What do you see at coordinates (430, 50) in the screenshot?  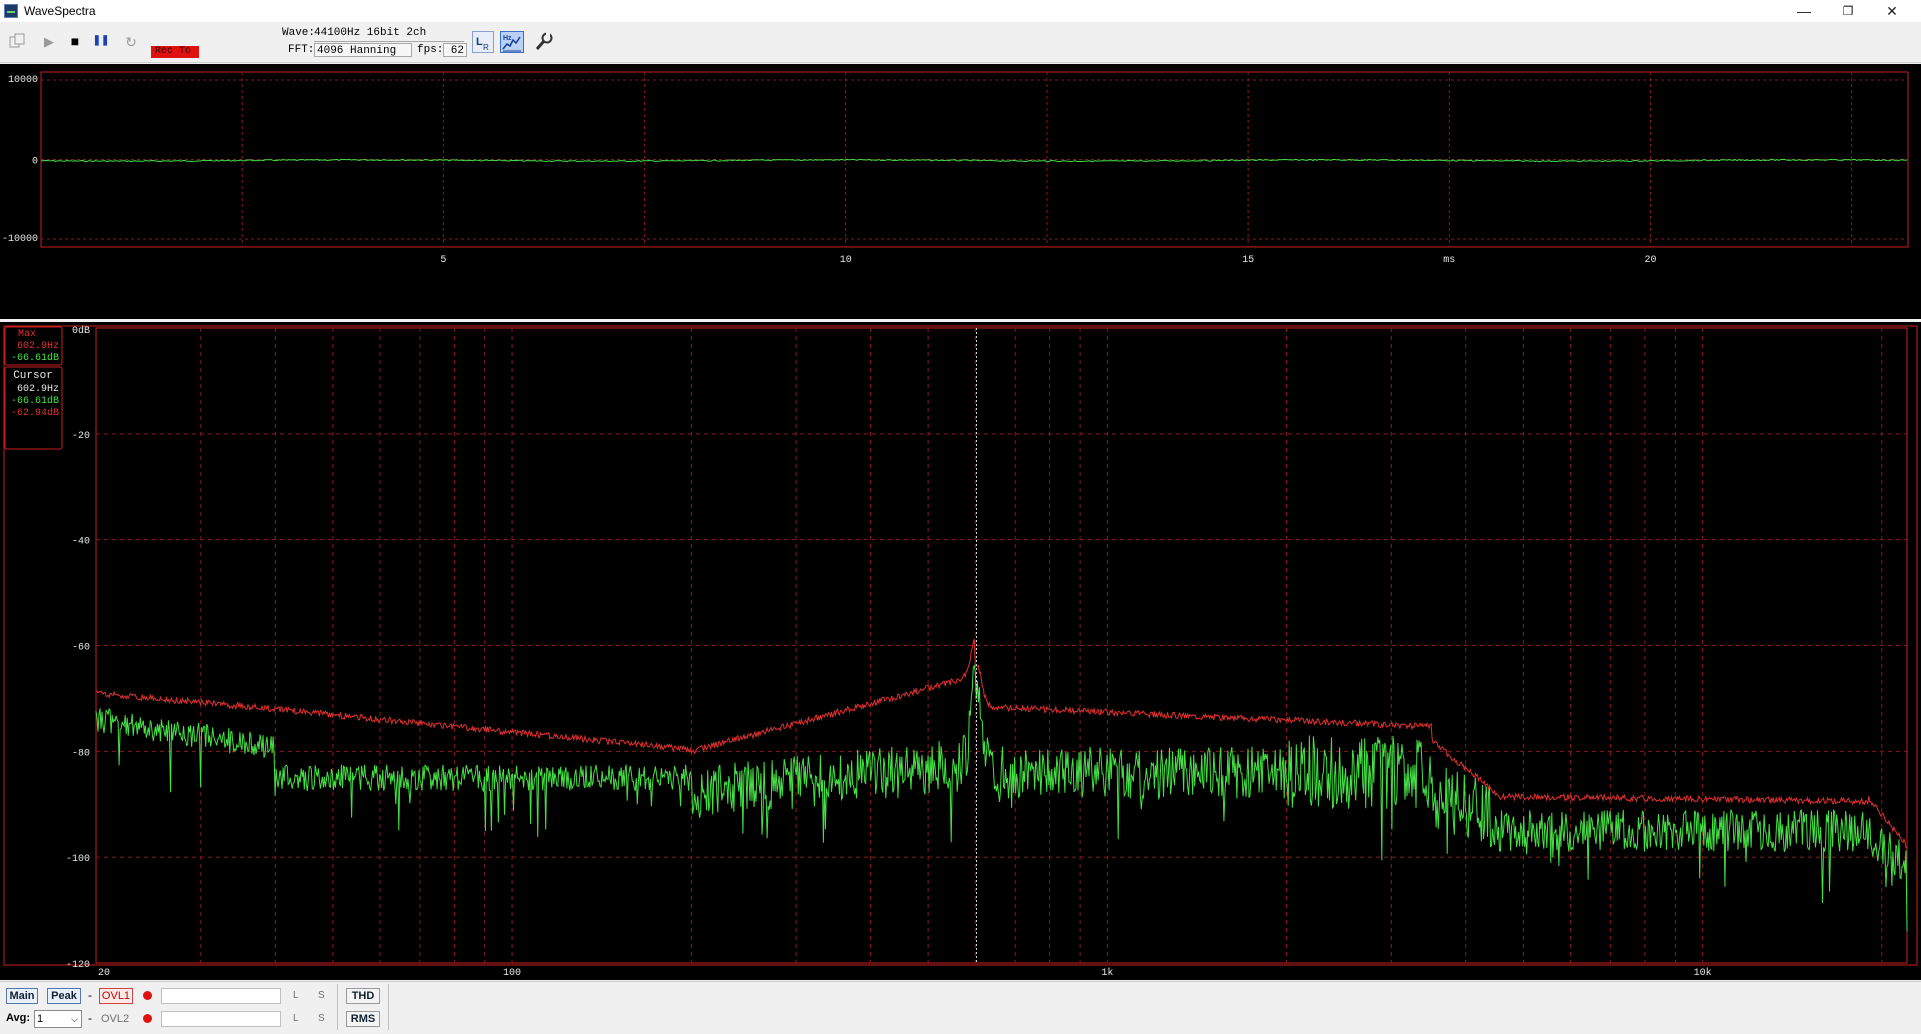 I see `fps-label: fps:` at bounding box center [430, 50].